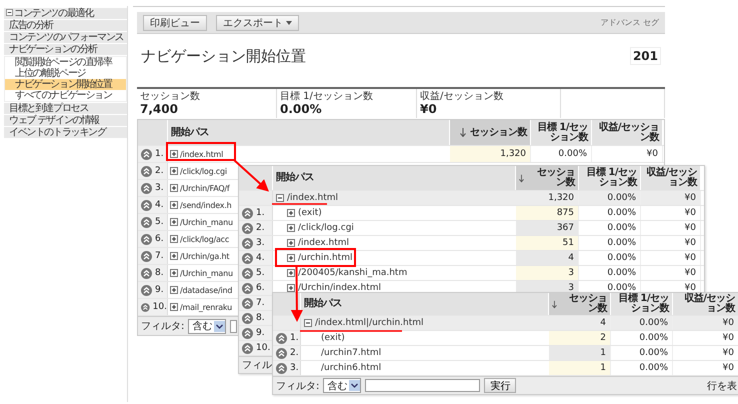 Image resolution: width=738 pixels, height=404 pixels. I want to click on date-range: 201, so click(645, 56).